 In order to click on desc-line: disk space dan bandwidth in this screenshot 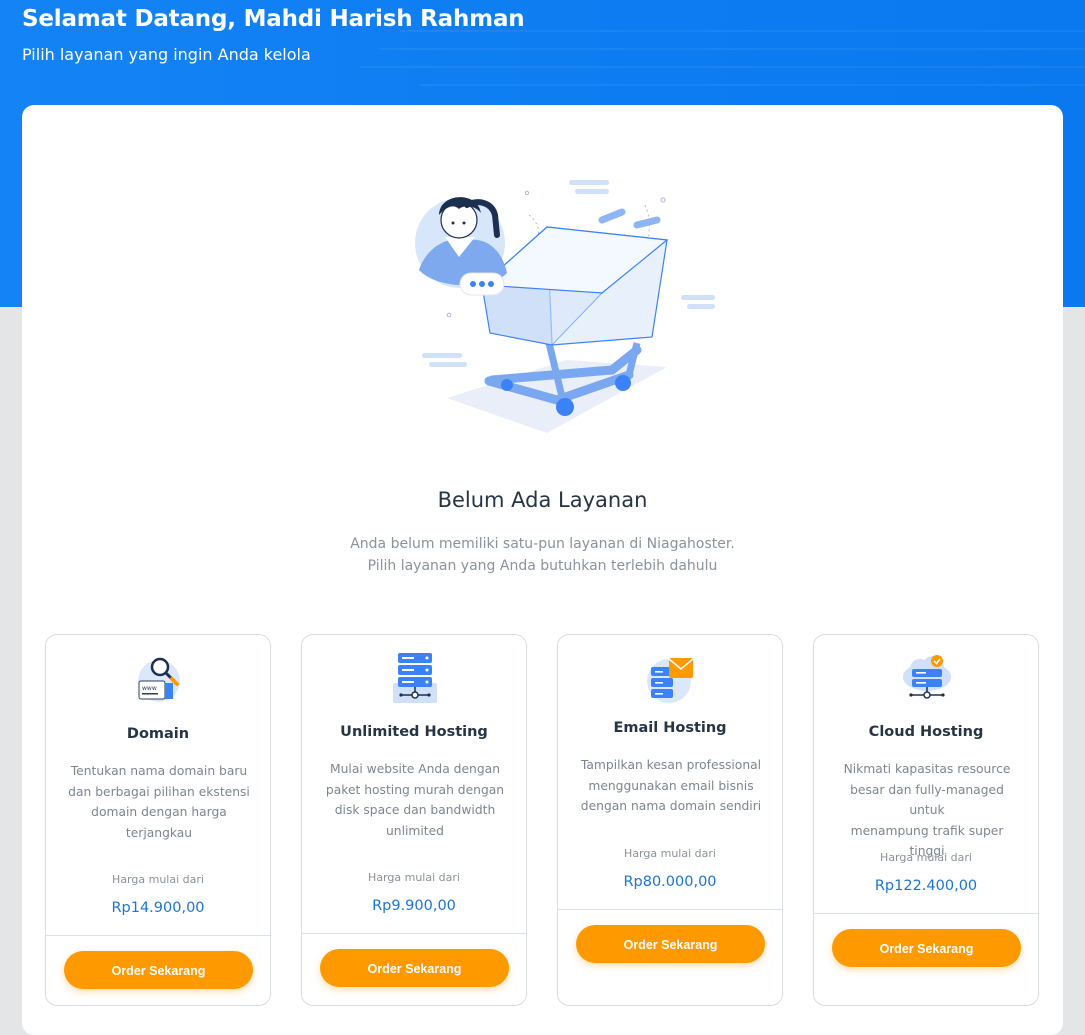, I will do `click(415, 810)`.